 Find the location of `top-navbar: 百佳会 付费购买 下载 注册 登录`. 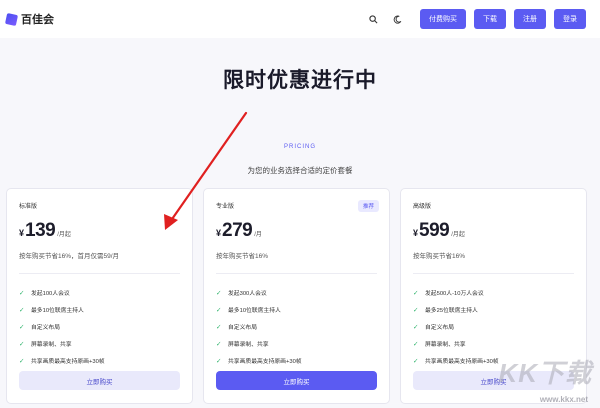

top-navbar: 百佳会 付费购买 下载 注册 登录 is located at coordinates (300, 19).